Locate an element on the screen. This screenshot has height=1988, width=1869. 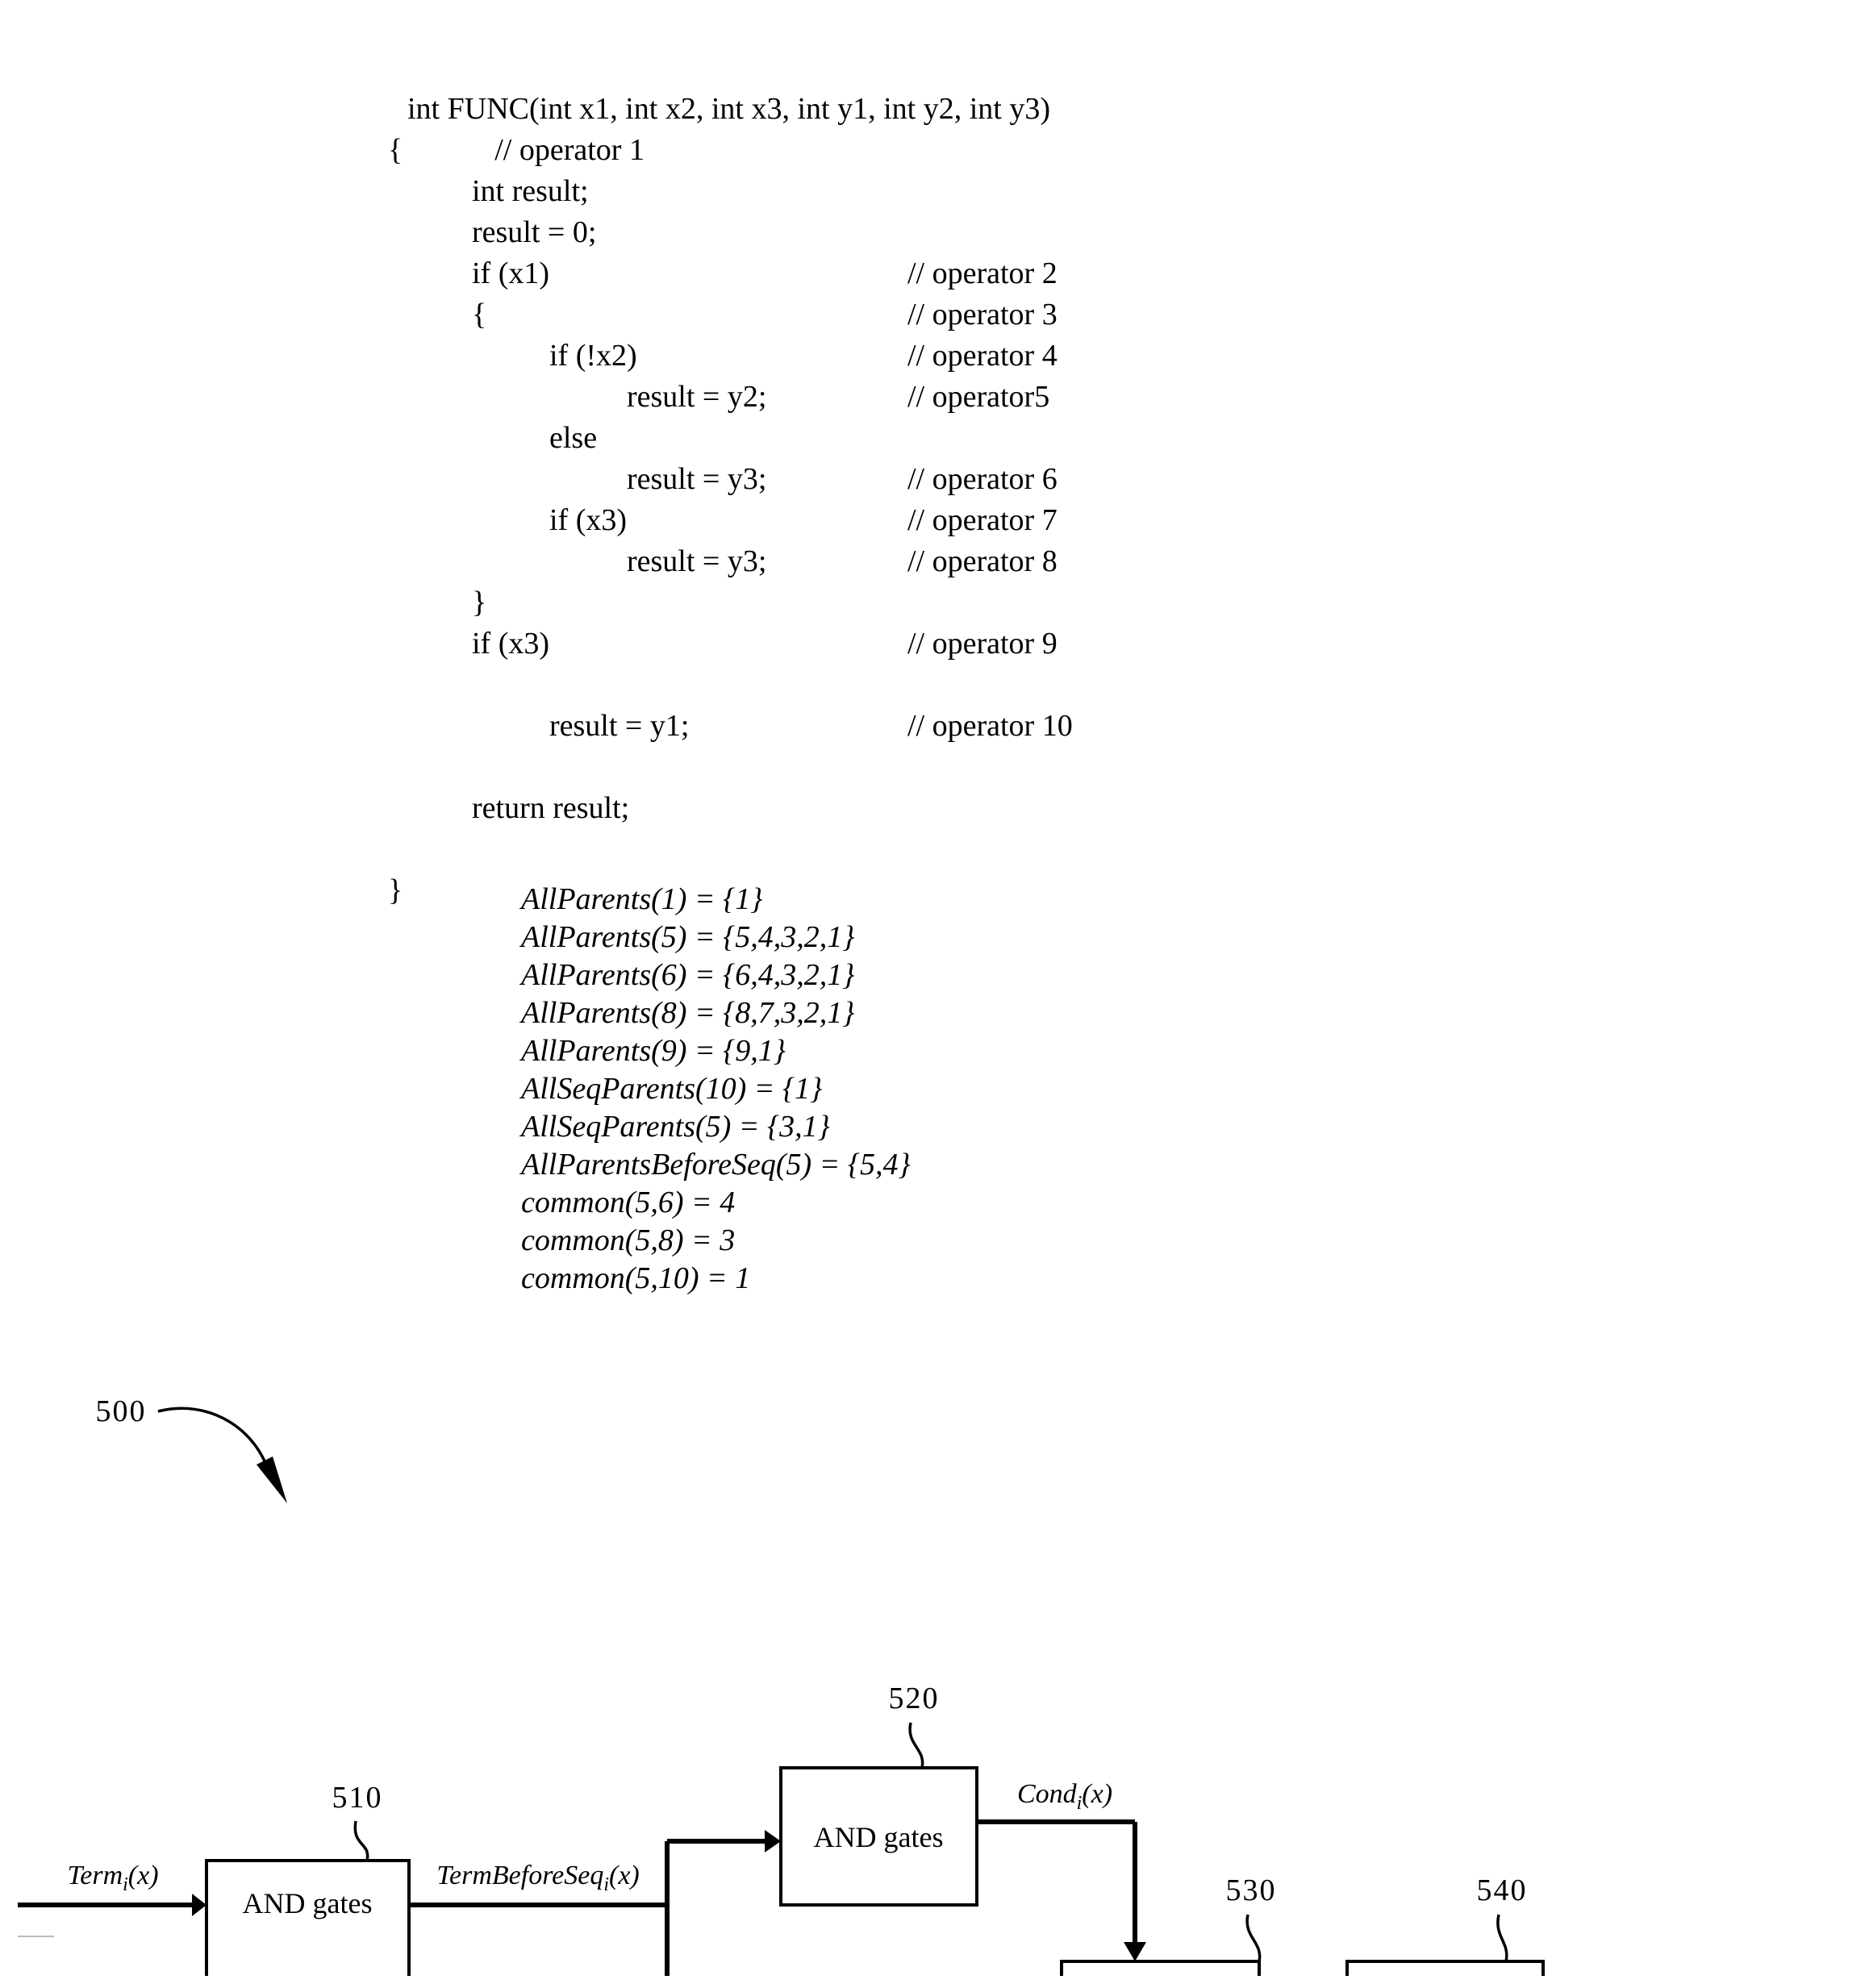
code-line-comment: // operator 4 is located at coordinates (982, 356).